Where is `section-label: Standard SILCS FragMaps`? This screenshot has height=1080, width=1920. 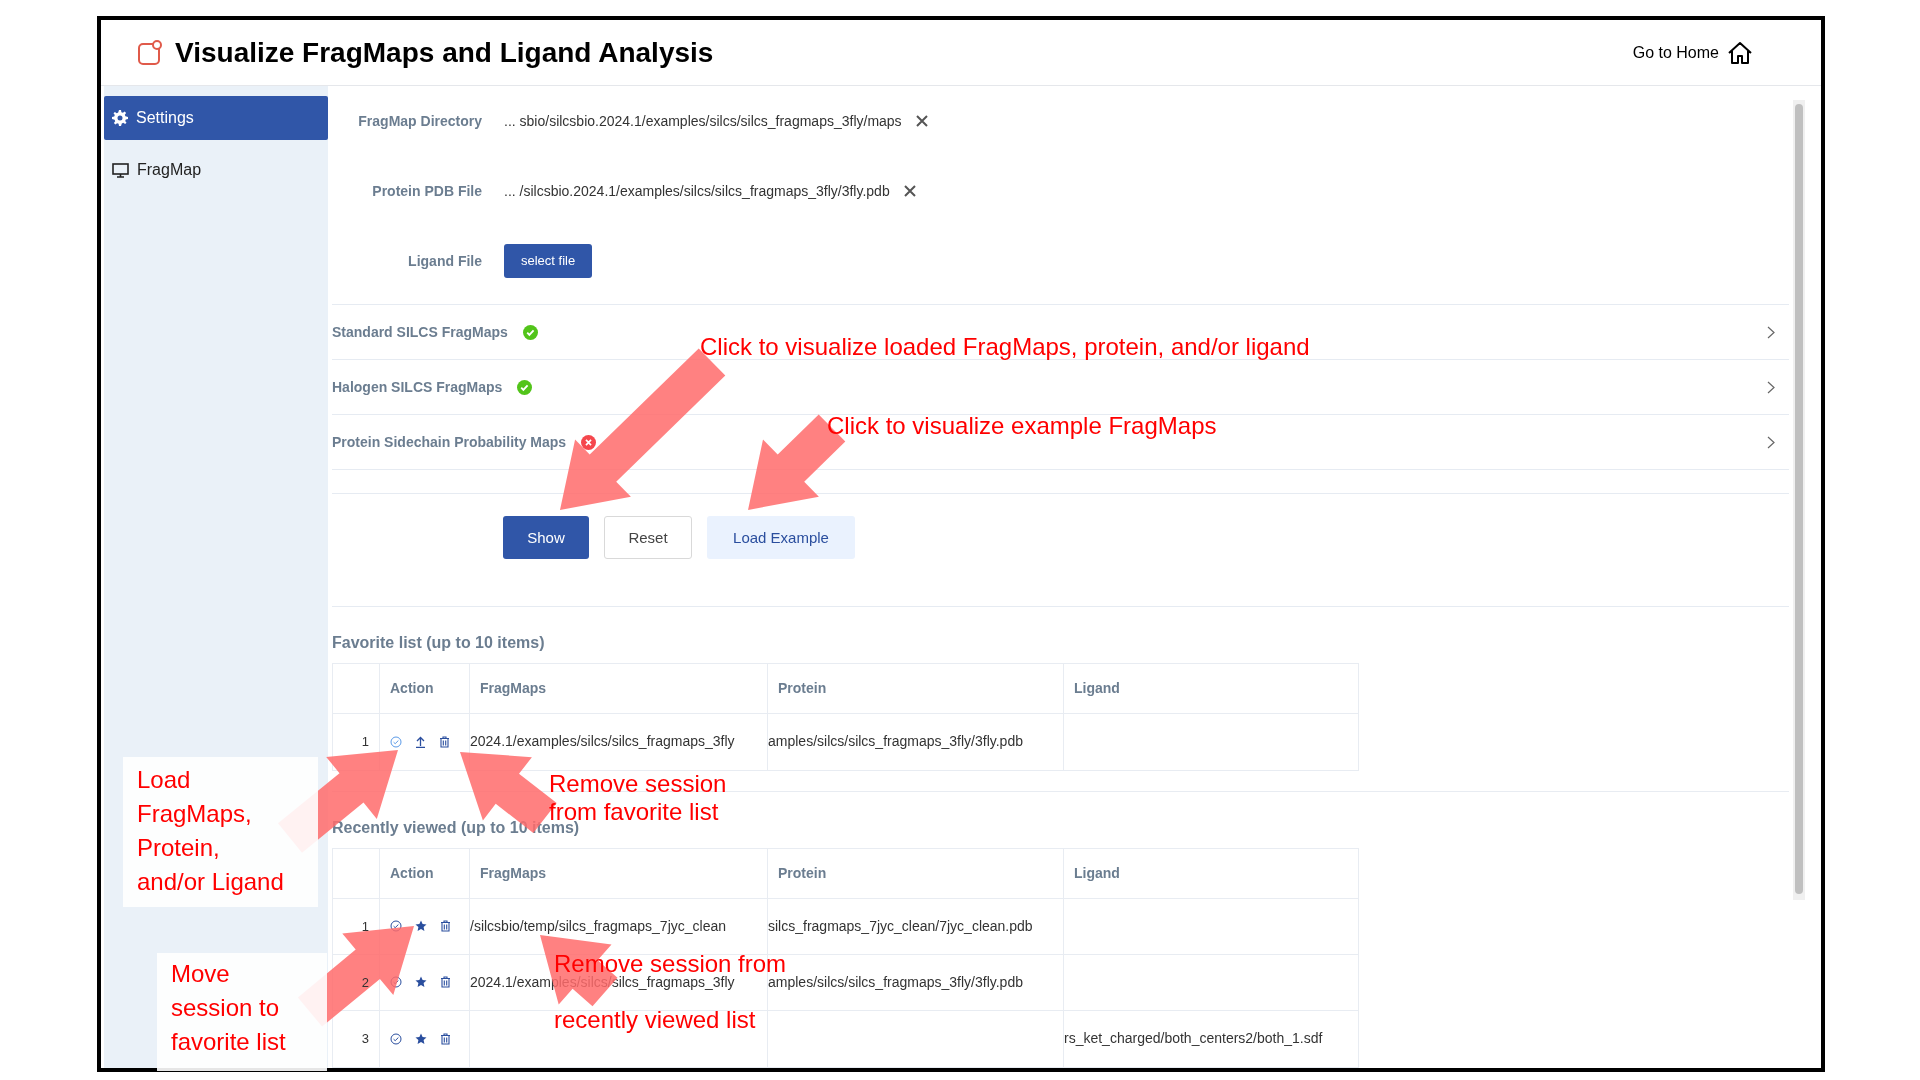 section-label: Standard SILCS FragMaps is located at coordinates (420, 332).